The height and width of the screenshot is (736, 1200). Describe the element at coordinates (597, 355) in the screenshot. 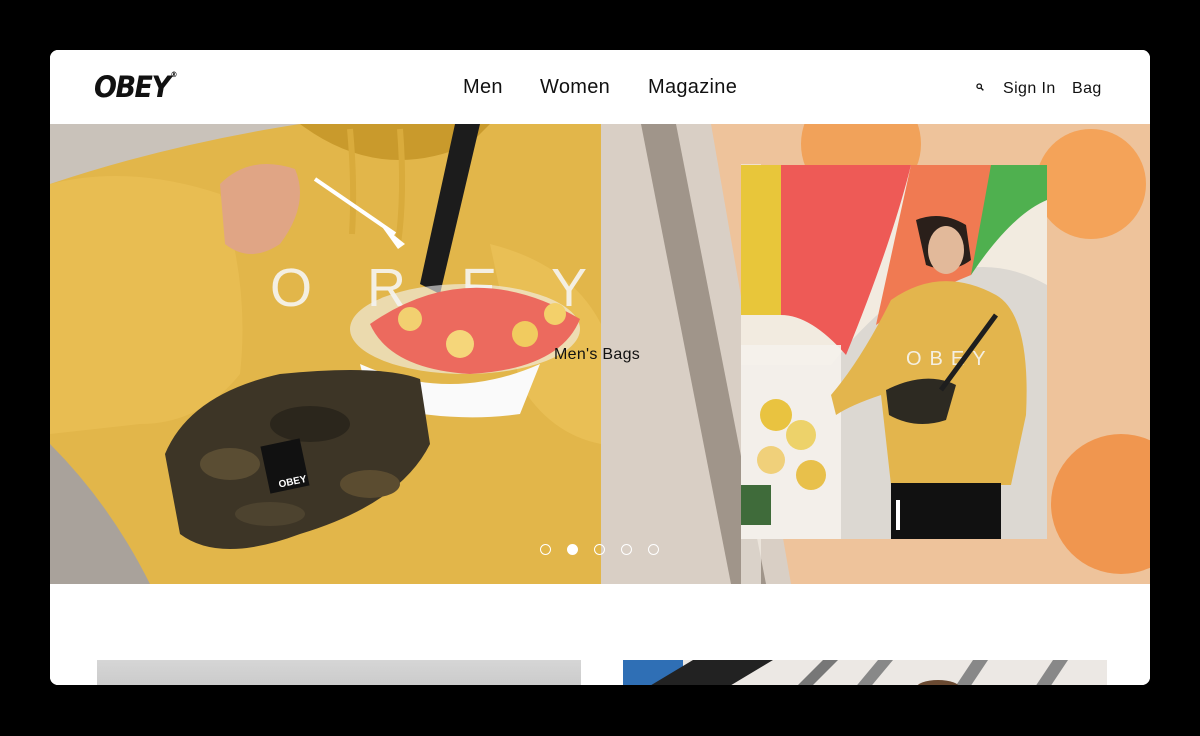

I see `hero-caption: Men's Bags` at that location.